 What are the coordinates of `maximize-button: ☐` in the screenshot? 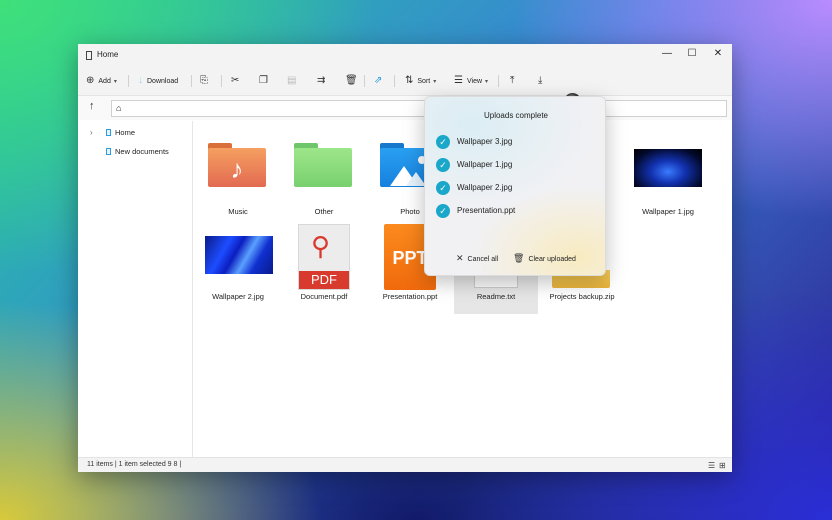 It's located at (692, 54).